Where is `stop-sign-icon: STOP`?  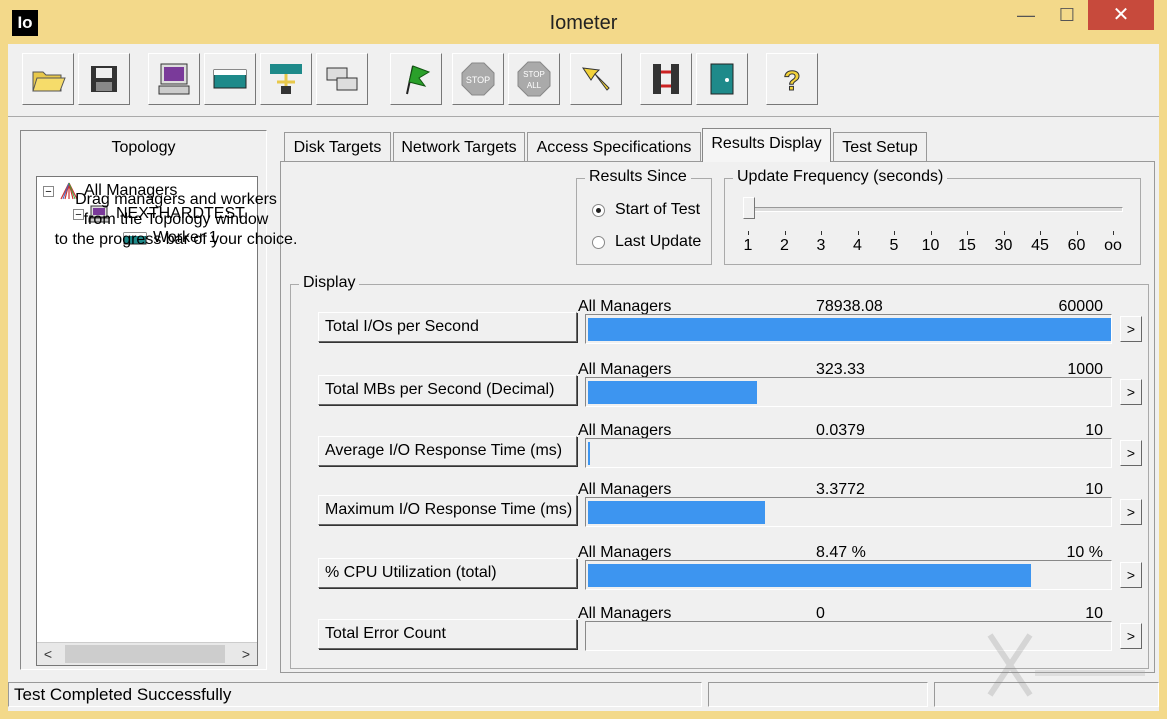
stop-sign-icon: STOP is located at coordinates (478, 79).